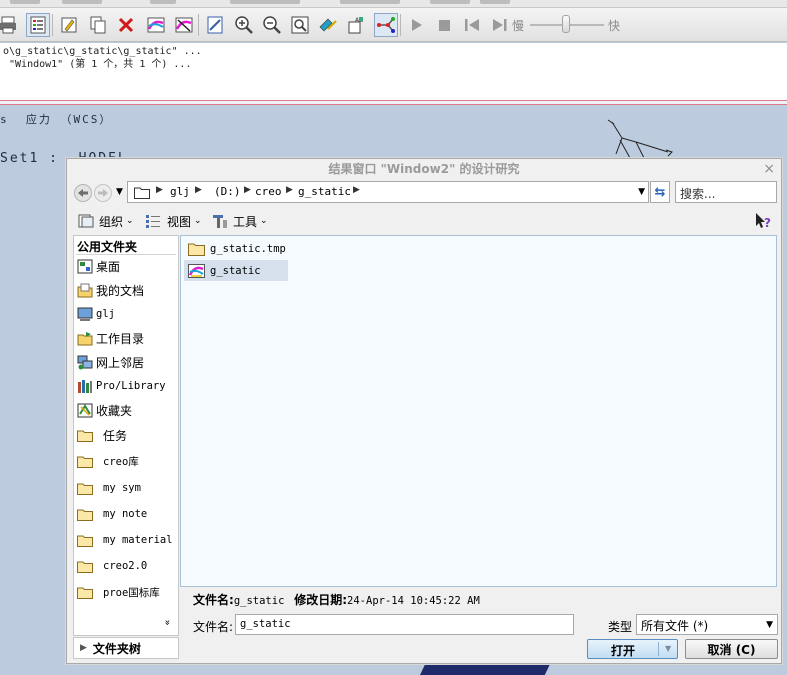  I want to click on open-results-icon, so click(38, 25).